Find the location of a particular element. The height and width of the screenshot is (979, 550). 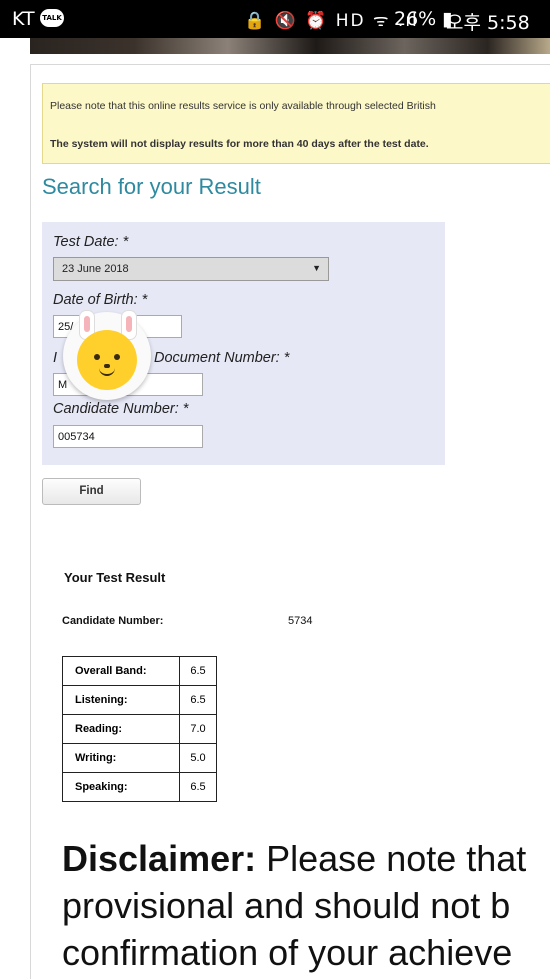

page-title: Search for your Result is located at coordinates (151, 186).